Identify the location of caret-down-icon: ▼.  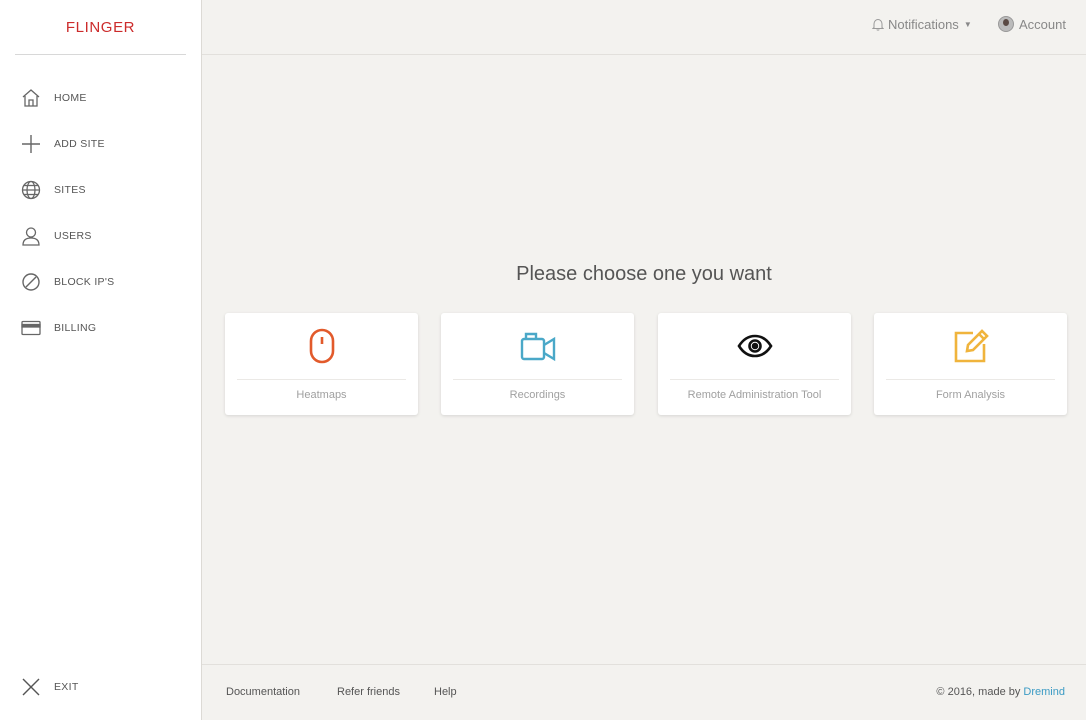
(967, 24).